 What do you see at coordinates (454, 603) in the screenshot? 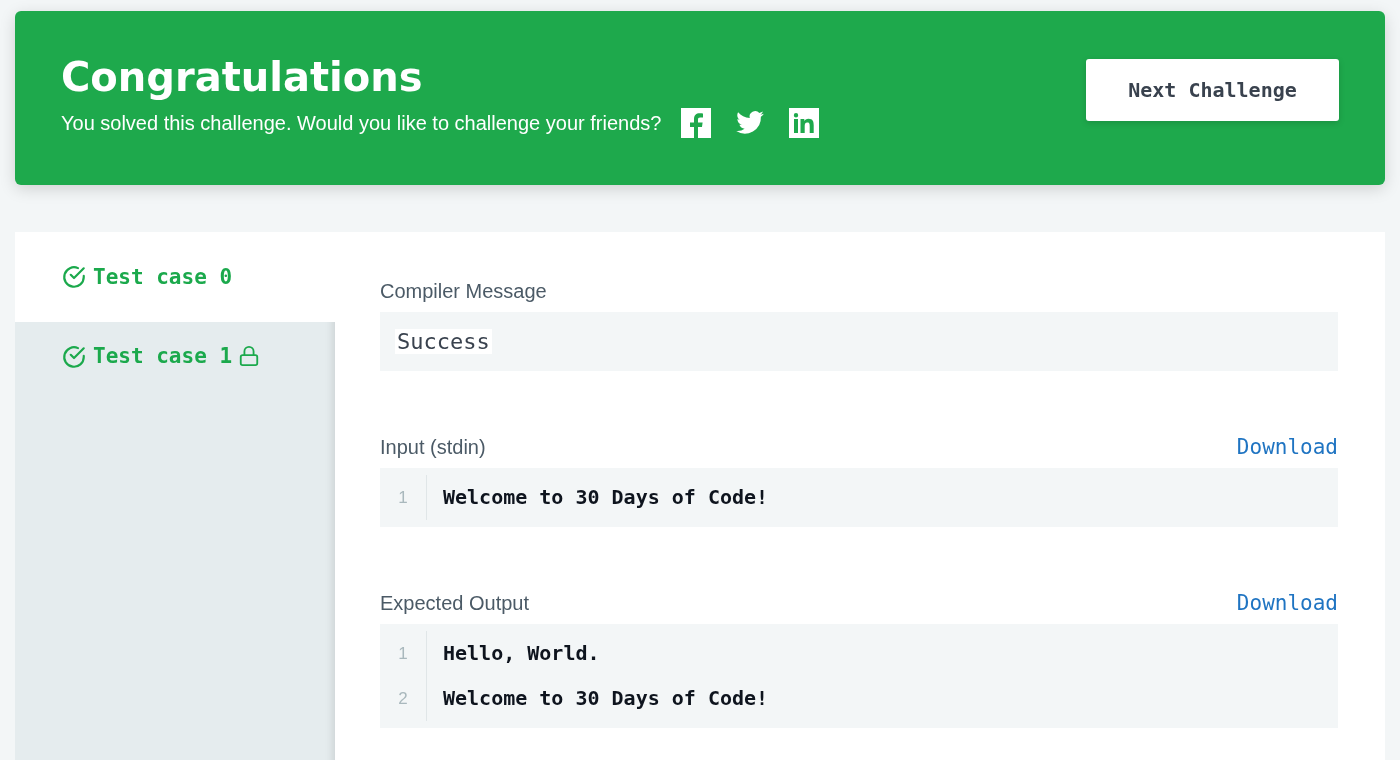
I see `section-label: Expected Output` at bounding box center [454, 603].